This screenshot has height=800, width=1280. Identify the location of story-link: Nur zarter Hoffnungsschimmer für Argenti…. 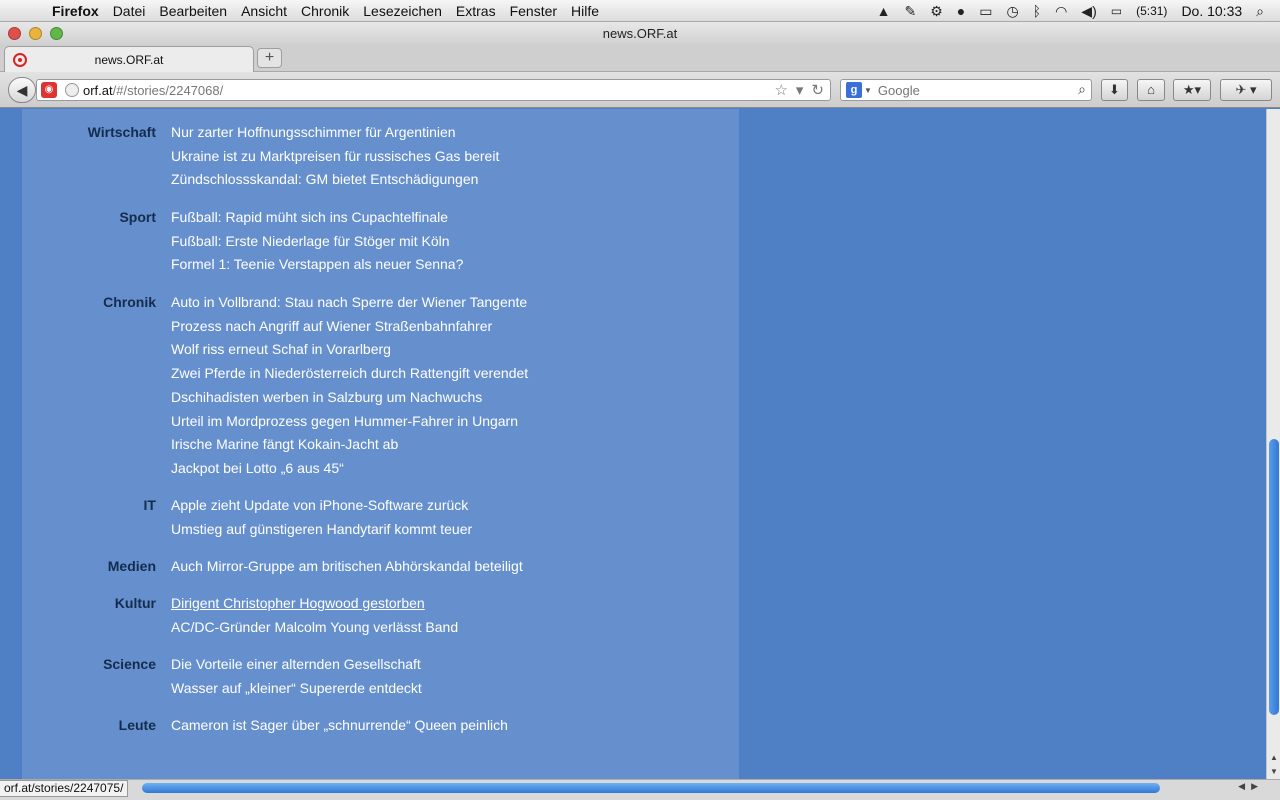
(335, 133).